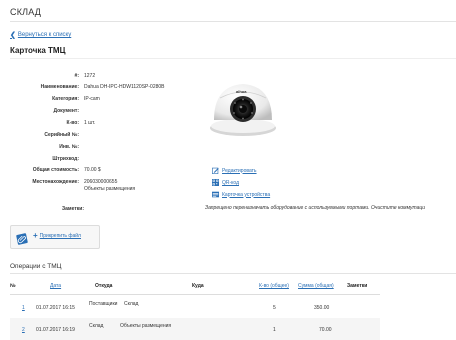 Image resolution: width=456 pixels, height=340 pixels. What do you see at coordinates (36, 266) in the screenshot?
I see `operations-title: Операции с ТМЦ` at bounding box center [36, 266].